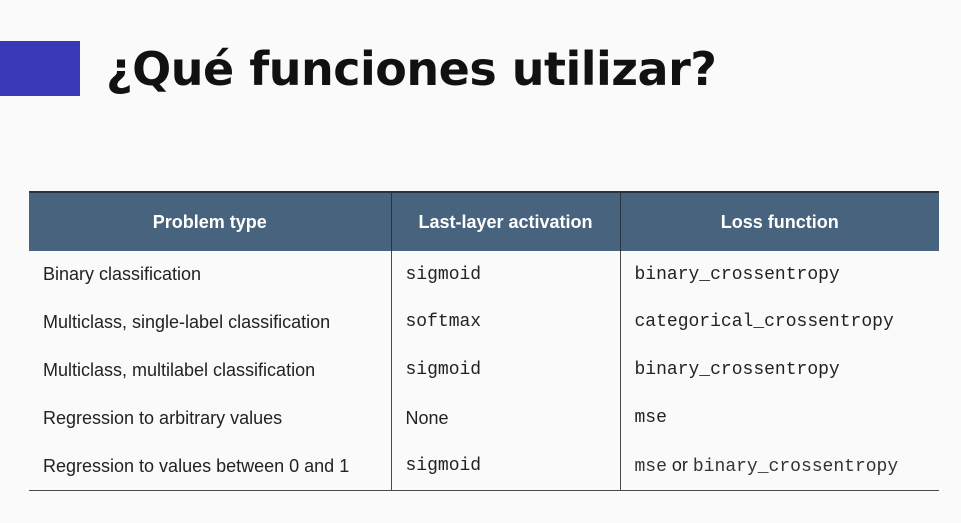 This screenshot has height=523, width=961. I want to click on accent-bar, so click(40, 68).